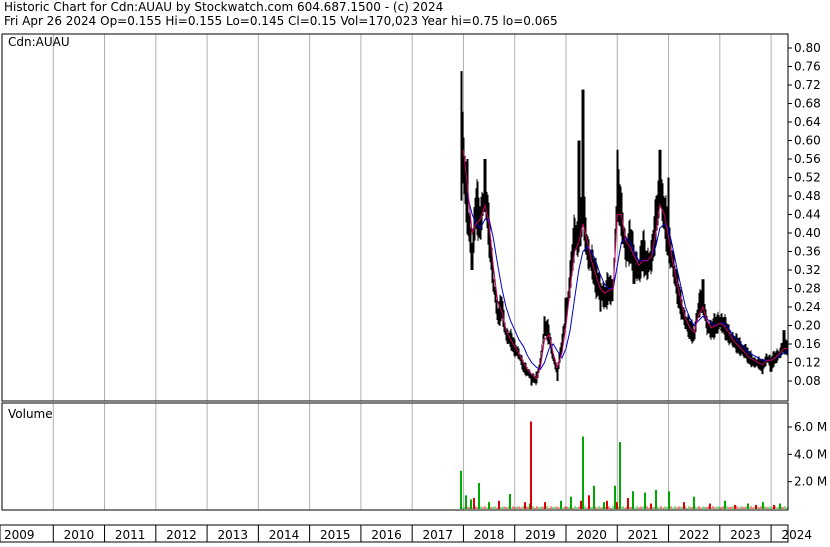 Image resolution: width=830 pixels, height=547 pixels. I want to click on x-tick-label-2019: 2019, so click(540, 535).